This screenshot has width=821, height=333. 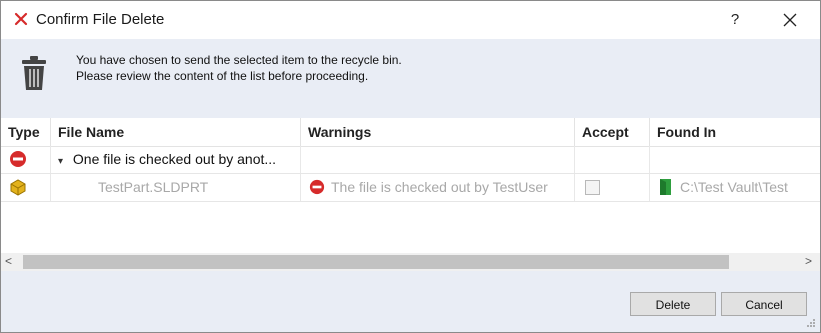 I want to click on accept-checkbox, so click(x=592, y=187).